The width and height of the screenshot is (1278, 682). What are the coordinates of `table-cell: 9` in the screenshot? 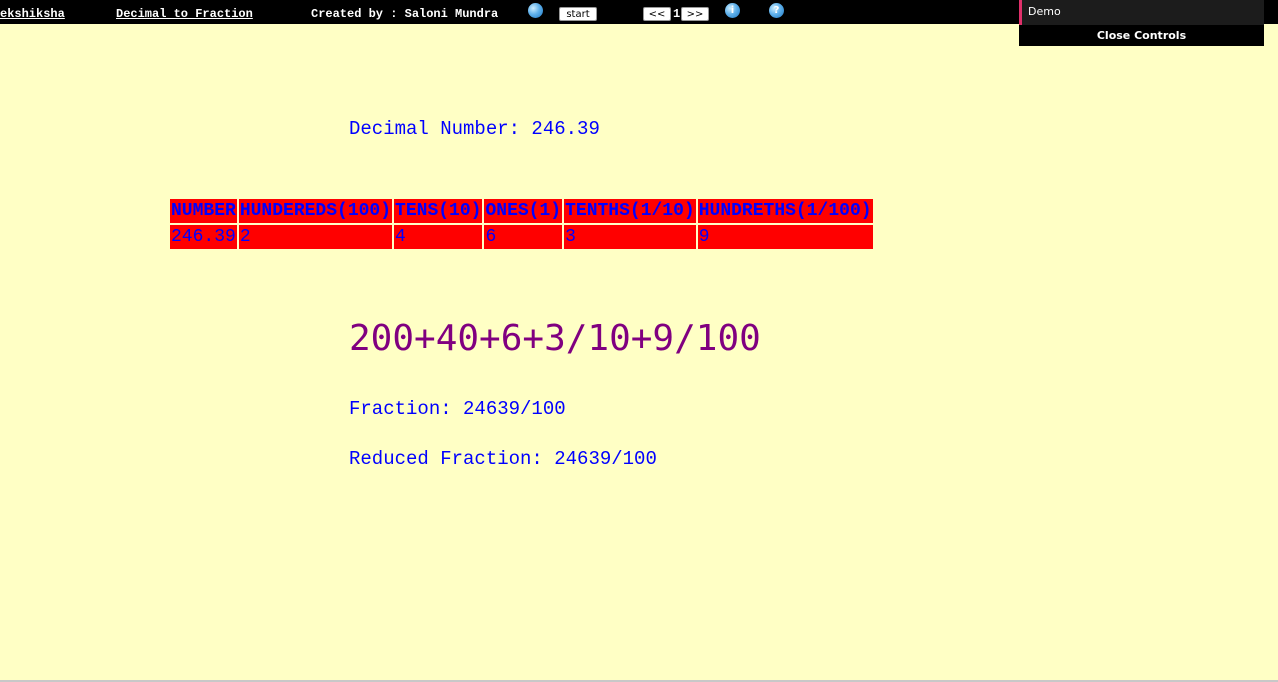 It's located at (785, 237).